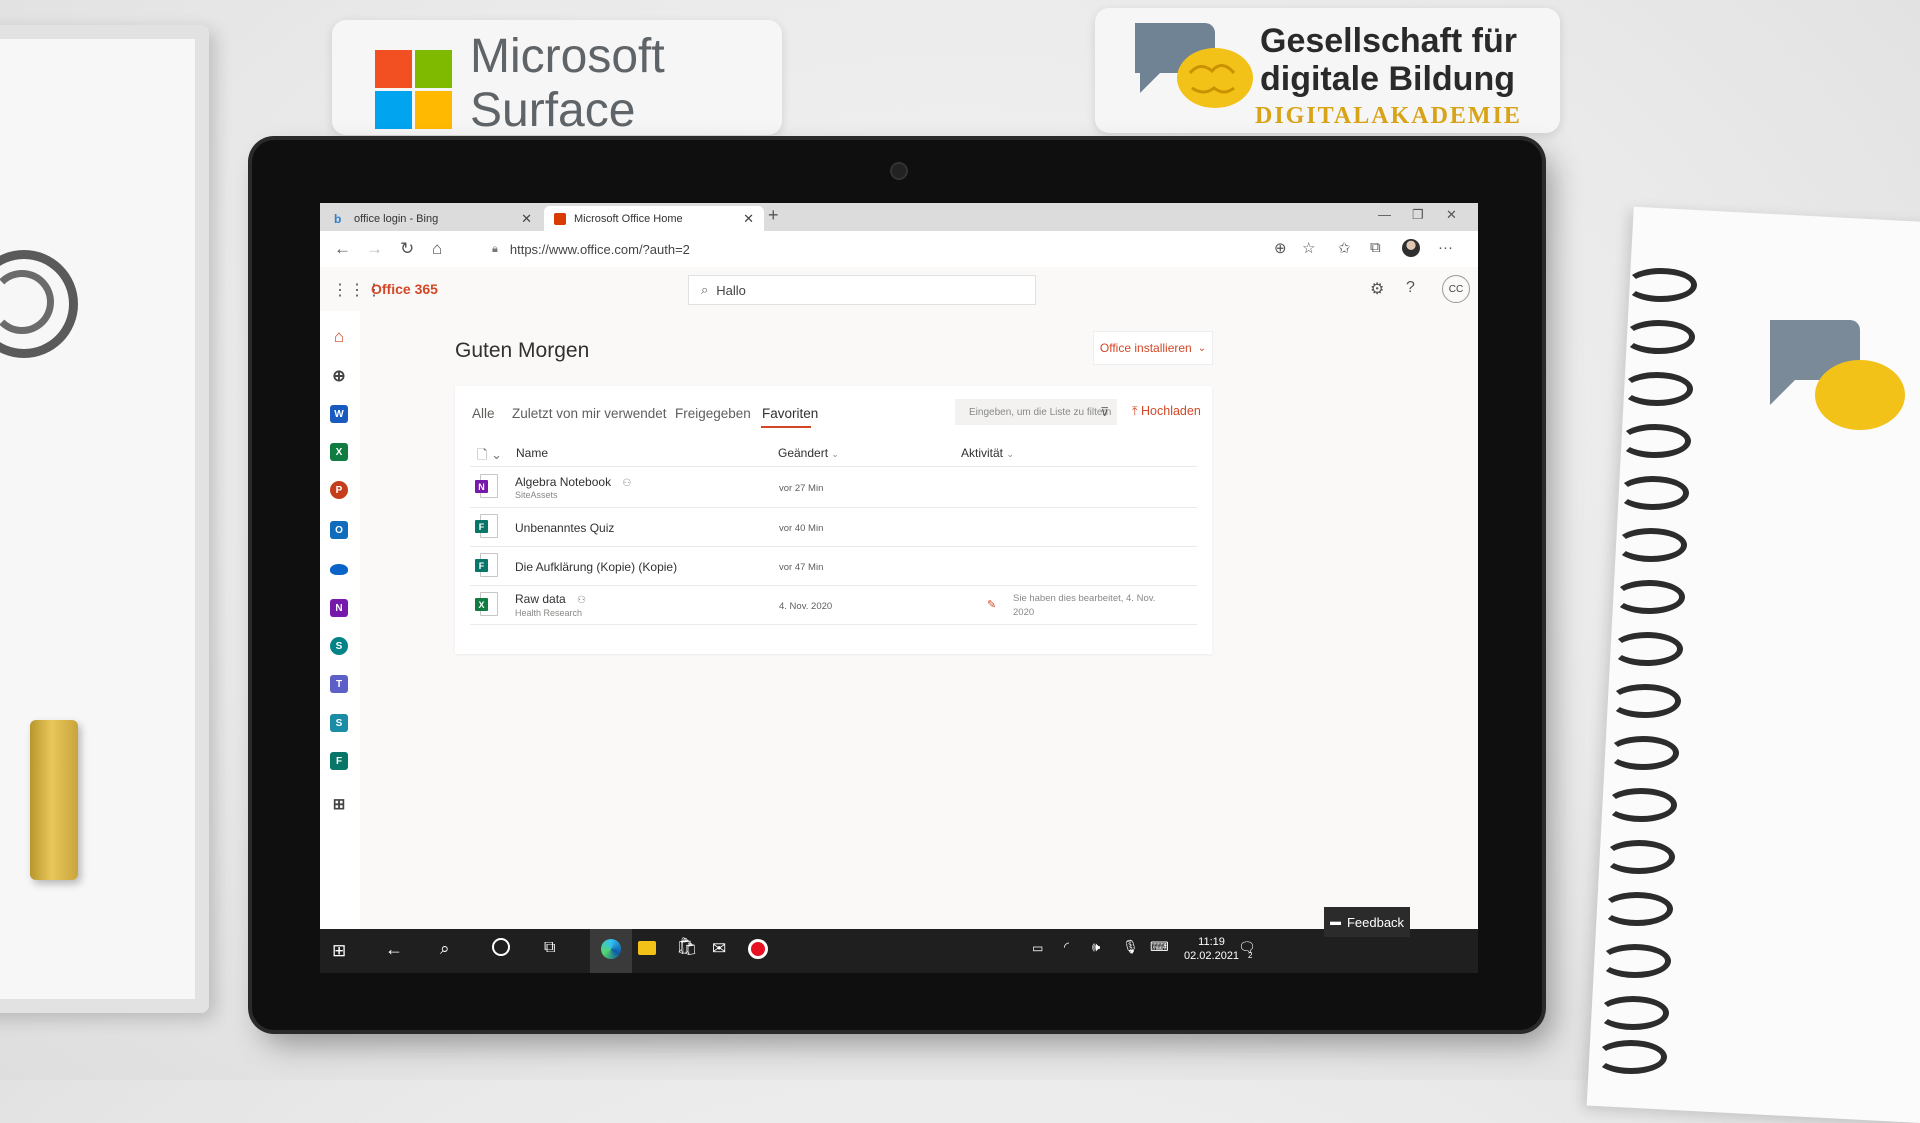 The height and width of the screenshot is (1123, 1920). I want to click on refresh-icon: ↻, so click(407, 249).